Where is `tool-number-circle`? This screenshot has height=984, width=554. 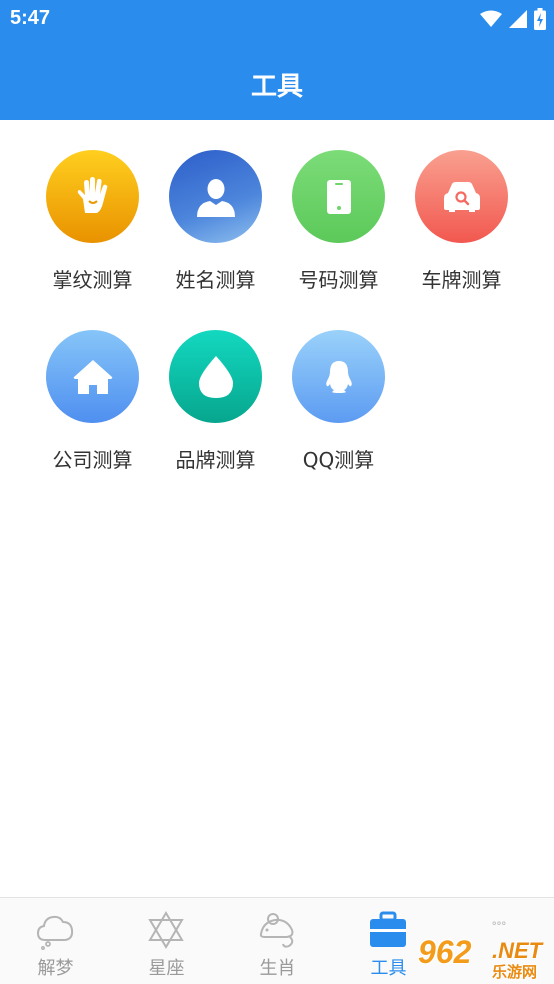
tool-number-circle is located at coordinates (338, 196).